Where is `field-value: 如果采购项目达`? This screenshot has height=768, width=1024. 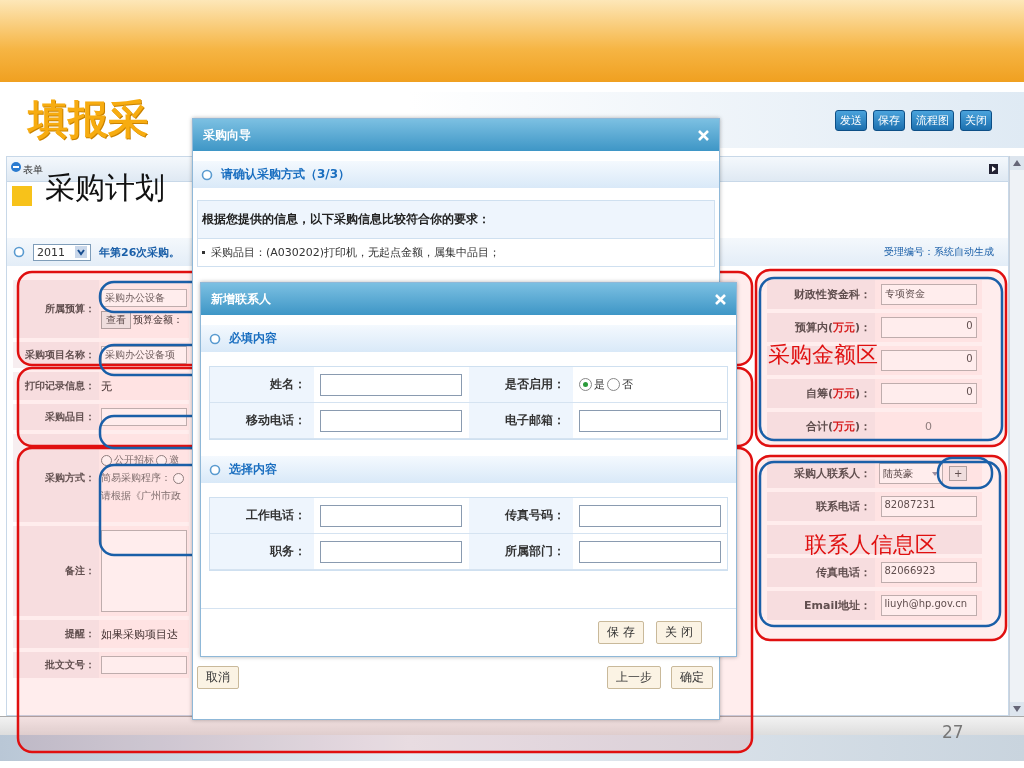
field-value: 如果采购项目达 is located at coordinates (140, 634).